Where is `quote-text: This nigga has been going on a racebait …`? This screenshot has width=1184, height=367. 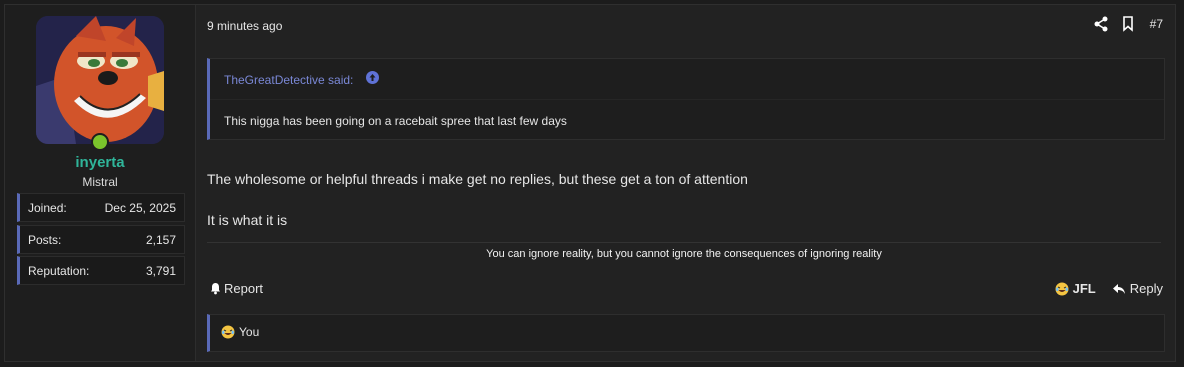 quote-text: This nigga has been going on a racebait … is located at coordinates (395, 121).